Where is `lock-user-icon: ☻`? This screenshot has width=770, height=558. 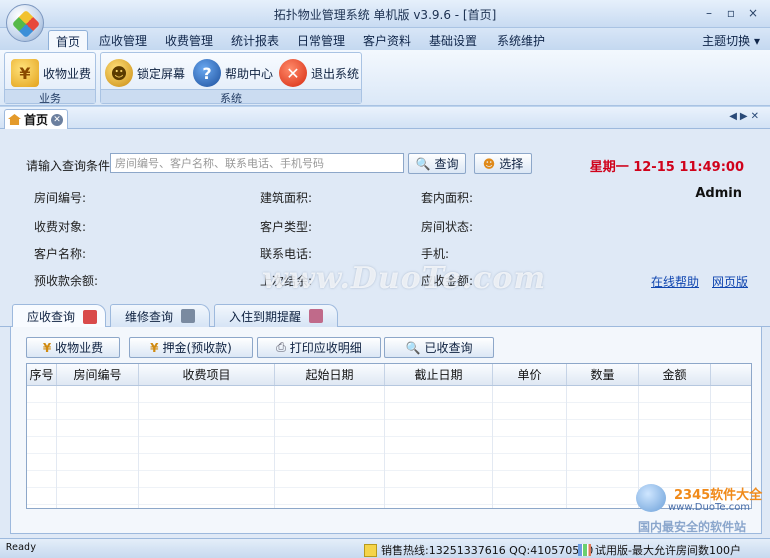 lock-user-icon: ☻ is located at coordinates (119, 73).